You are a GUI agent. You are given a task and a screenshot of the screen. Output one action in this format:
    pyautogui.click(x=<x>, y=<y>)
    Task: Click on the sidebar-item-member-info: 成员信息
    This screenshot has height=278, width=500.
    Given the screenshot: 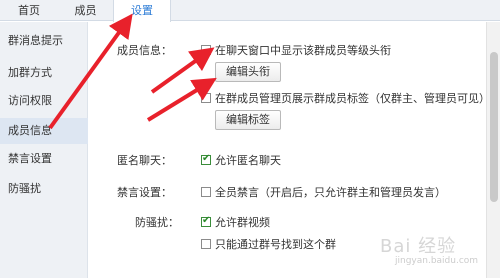 What is the action you would take?
    pyautogui.click(x=44, y=131)
    